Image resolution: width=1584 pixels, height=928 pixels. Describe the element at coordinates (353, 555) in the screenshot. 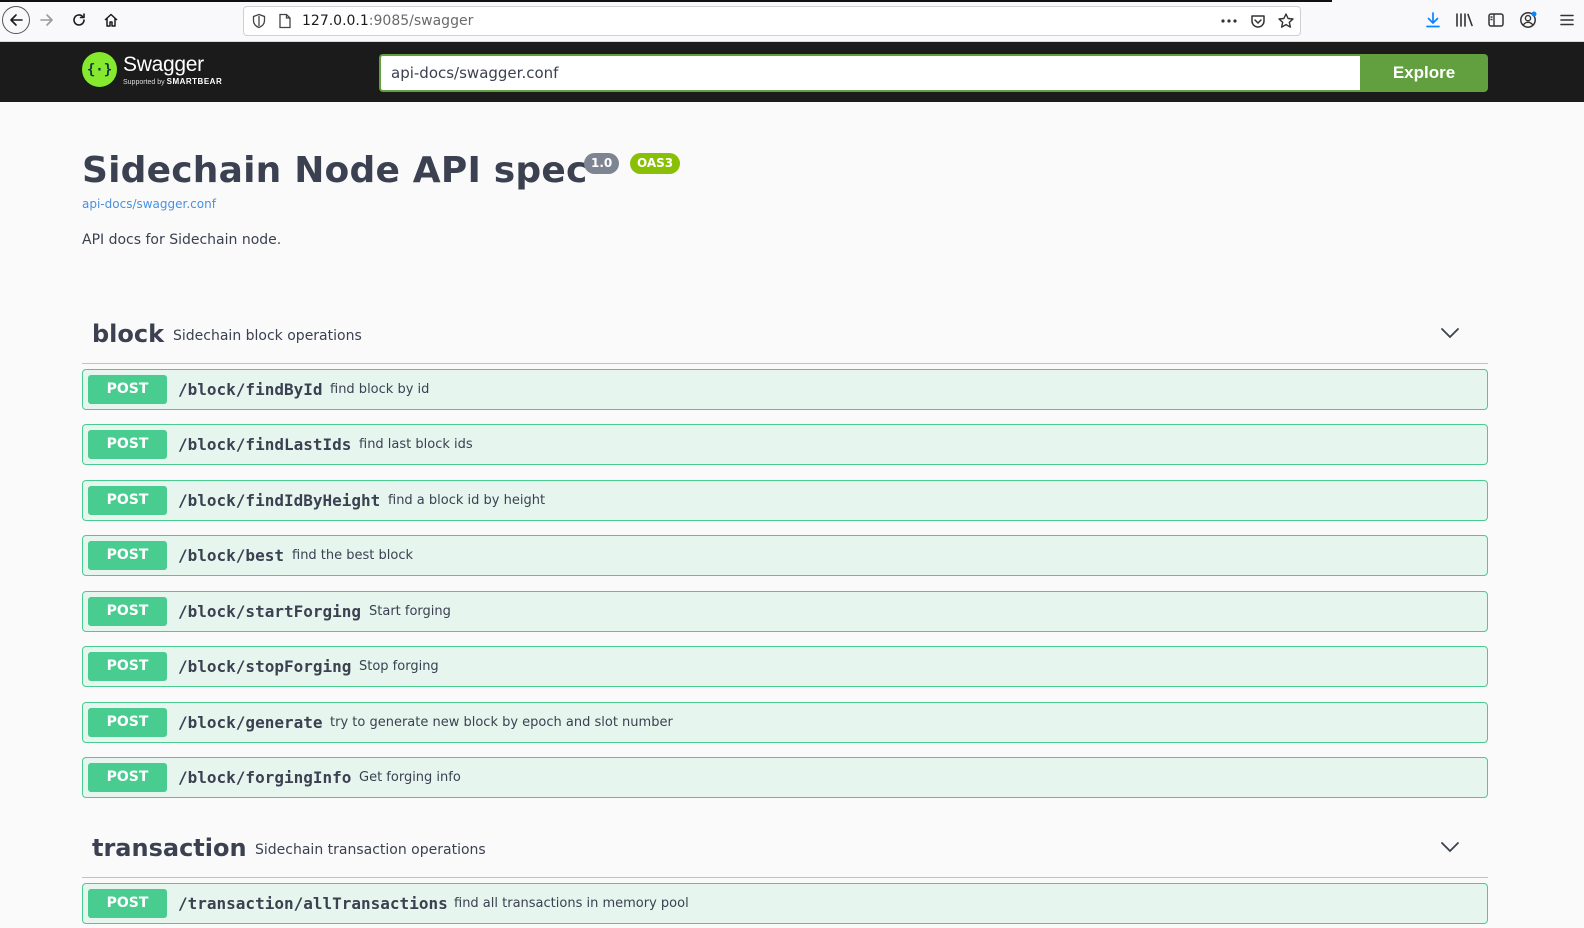

I see `operation-summary: find the best block` at that location.